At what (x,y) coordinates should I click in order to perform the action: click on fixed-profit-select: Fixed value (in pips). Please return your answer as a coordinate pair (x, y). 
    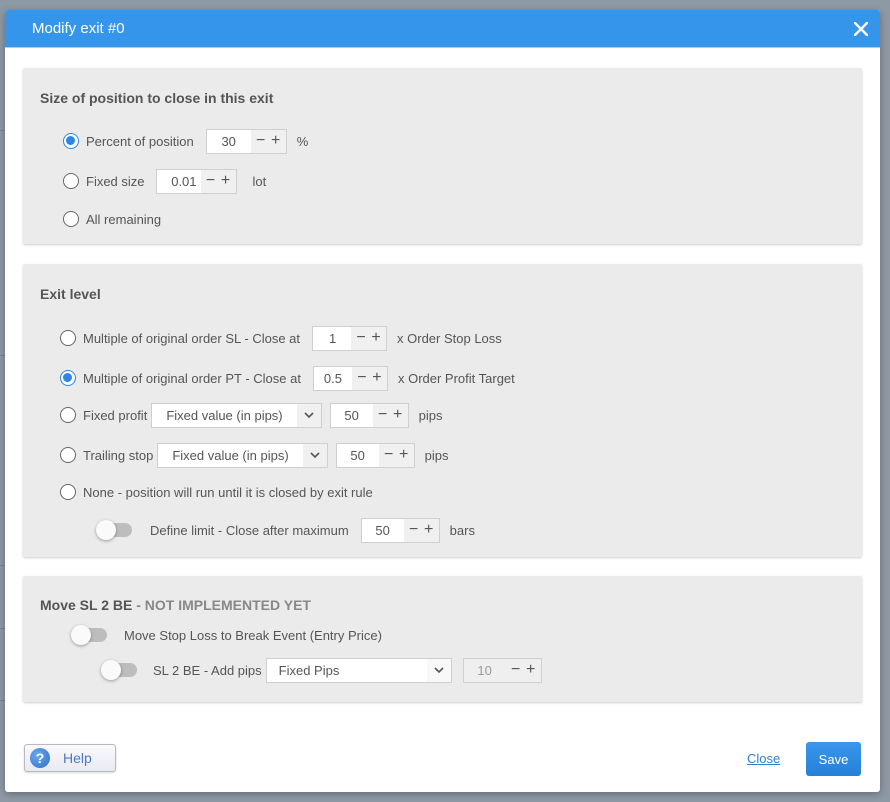
    Looking at the image, I should click on (236, 415).